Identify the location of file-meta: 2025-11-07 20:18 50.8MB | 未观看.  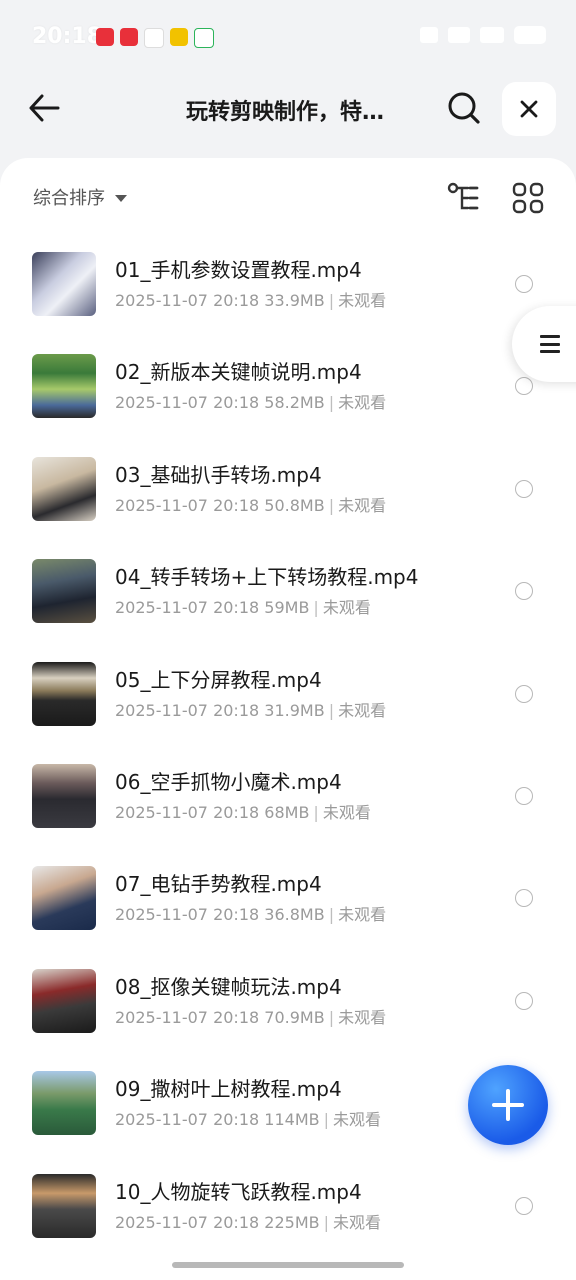
(251, 505).